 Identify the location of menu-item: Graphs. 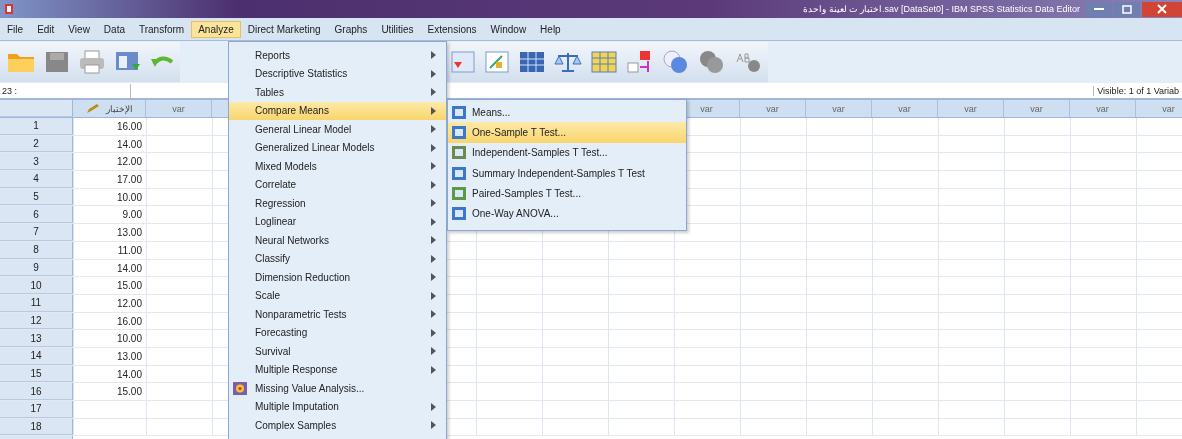
(351, 29).